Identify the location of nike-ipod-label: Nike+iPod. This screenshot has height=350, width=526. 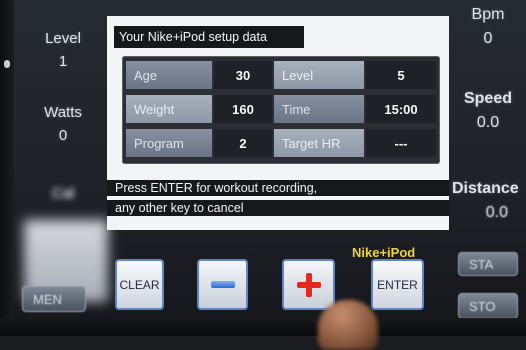
(384, 252).